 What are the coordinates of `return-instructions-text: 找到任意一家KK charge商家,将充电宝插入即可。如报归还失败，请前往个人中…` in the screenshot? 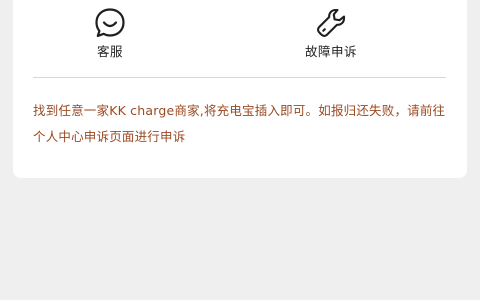 It's located at (239, 123).